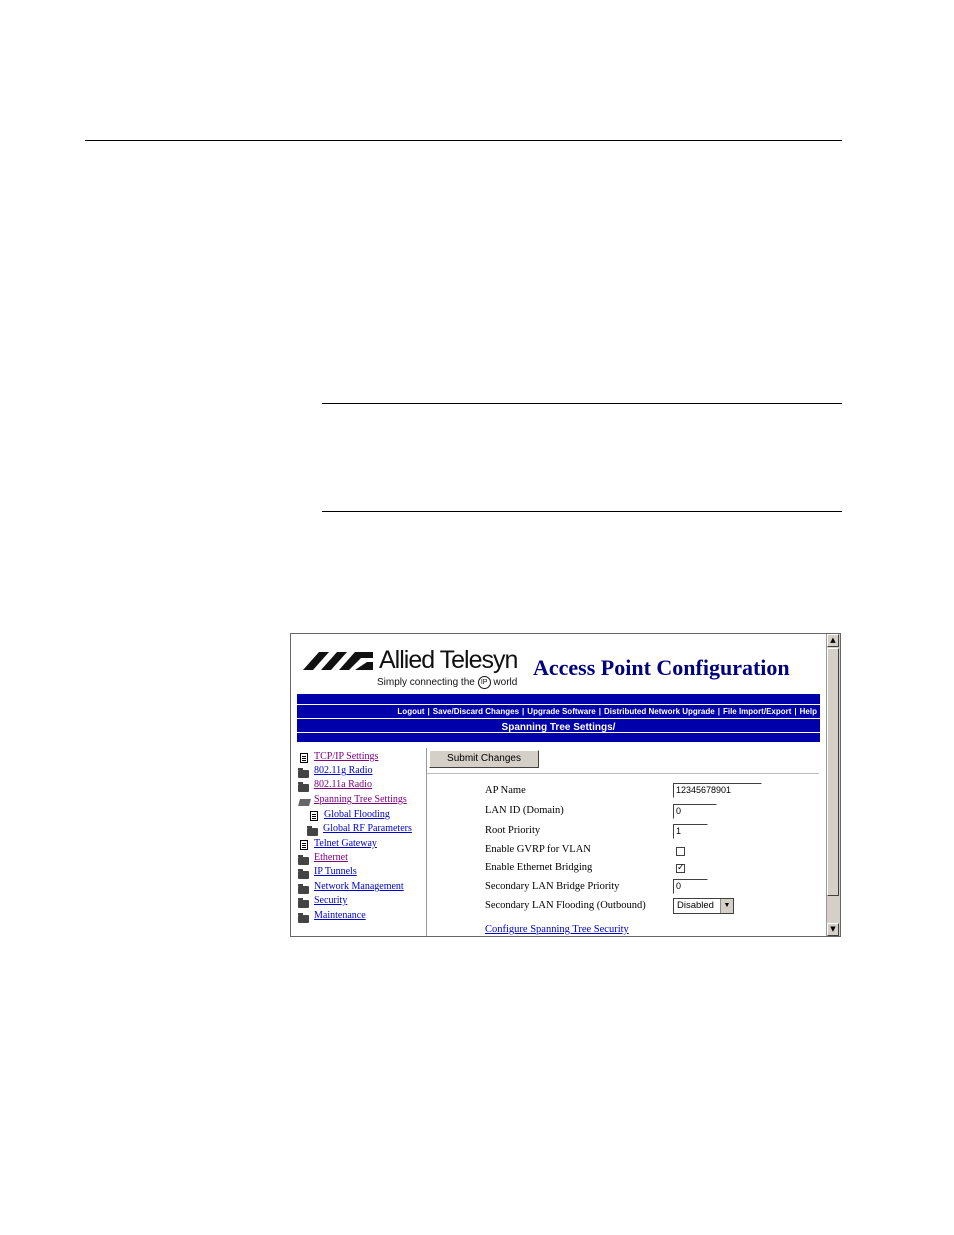 This screenshot has width=954, height=1235. Describe the element at coordinates (833, 929) in the screenshot. I see `scroll-down-icon: ▼` at that location.